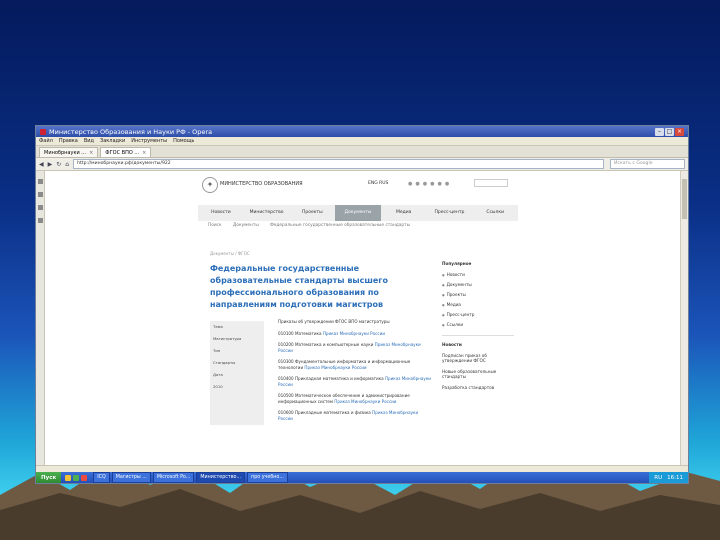 The image size is (720, 540). What do you see at coordinates (49, 477) in the screenshot?
I see `start-button: Пуск` at bounding box center [49, 477].